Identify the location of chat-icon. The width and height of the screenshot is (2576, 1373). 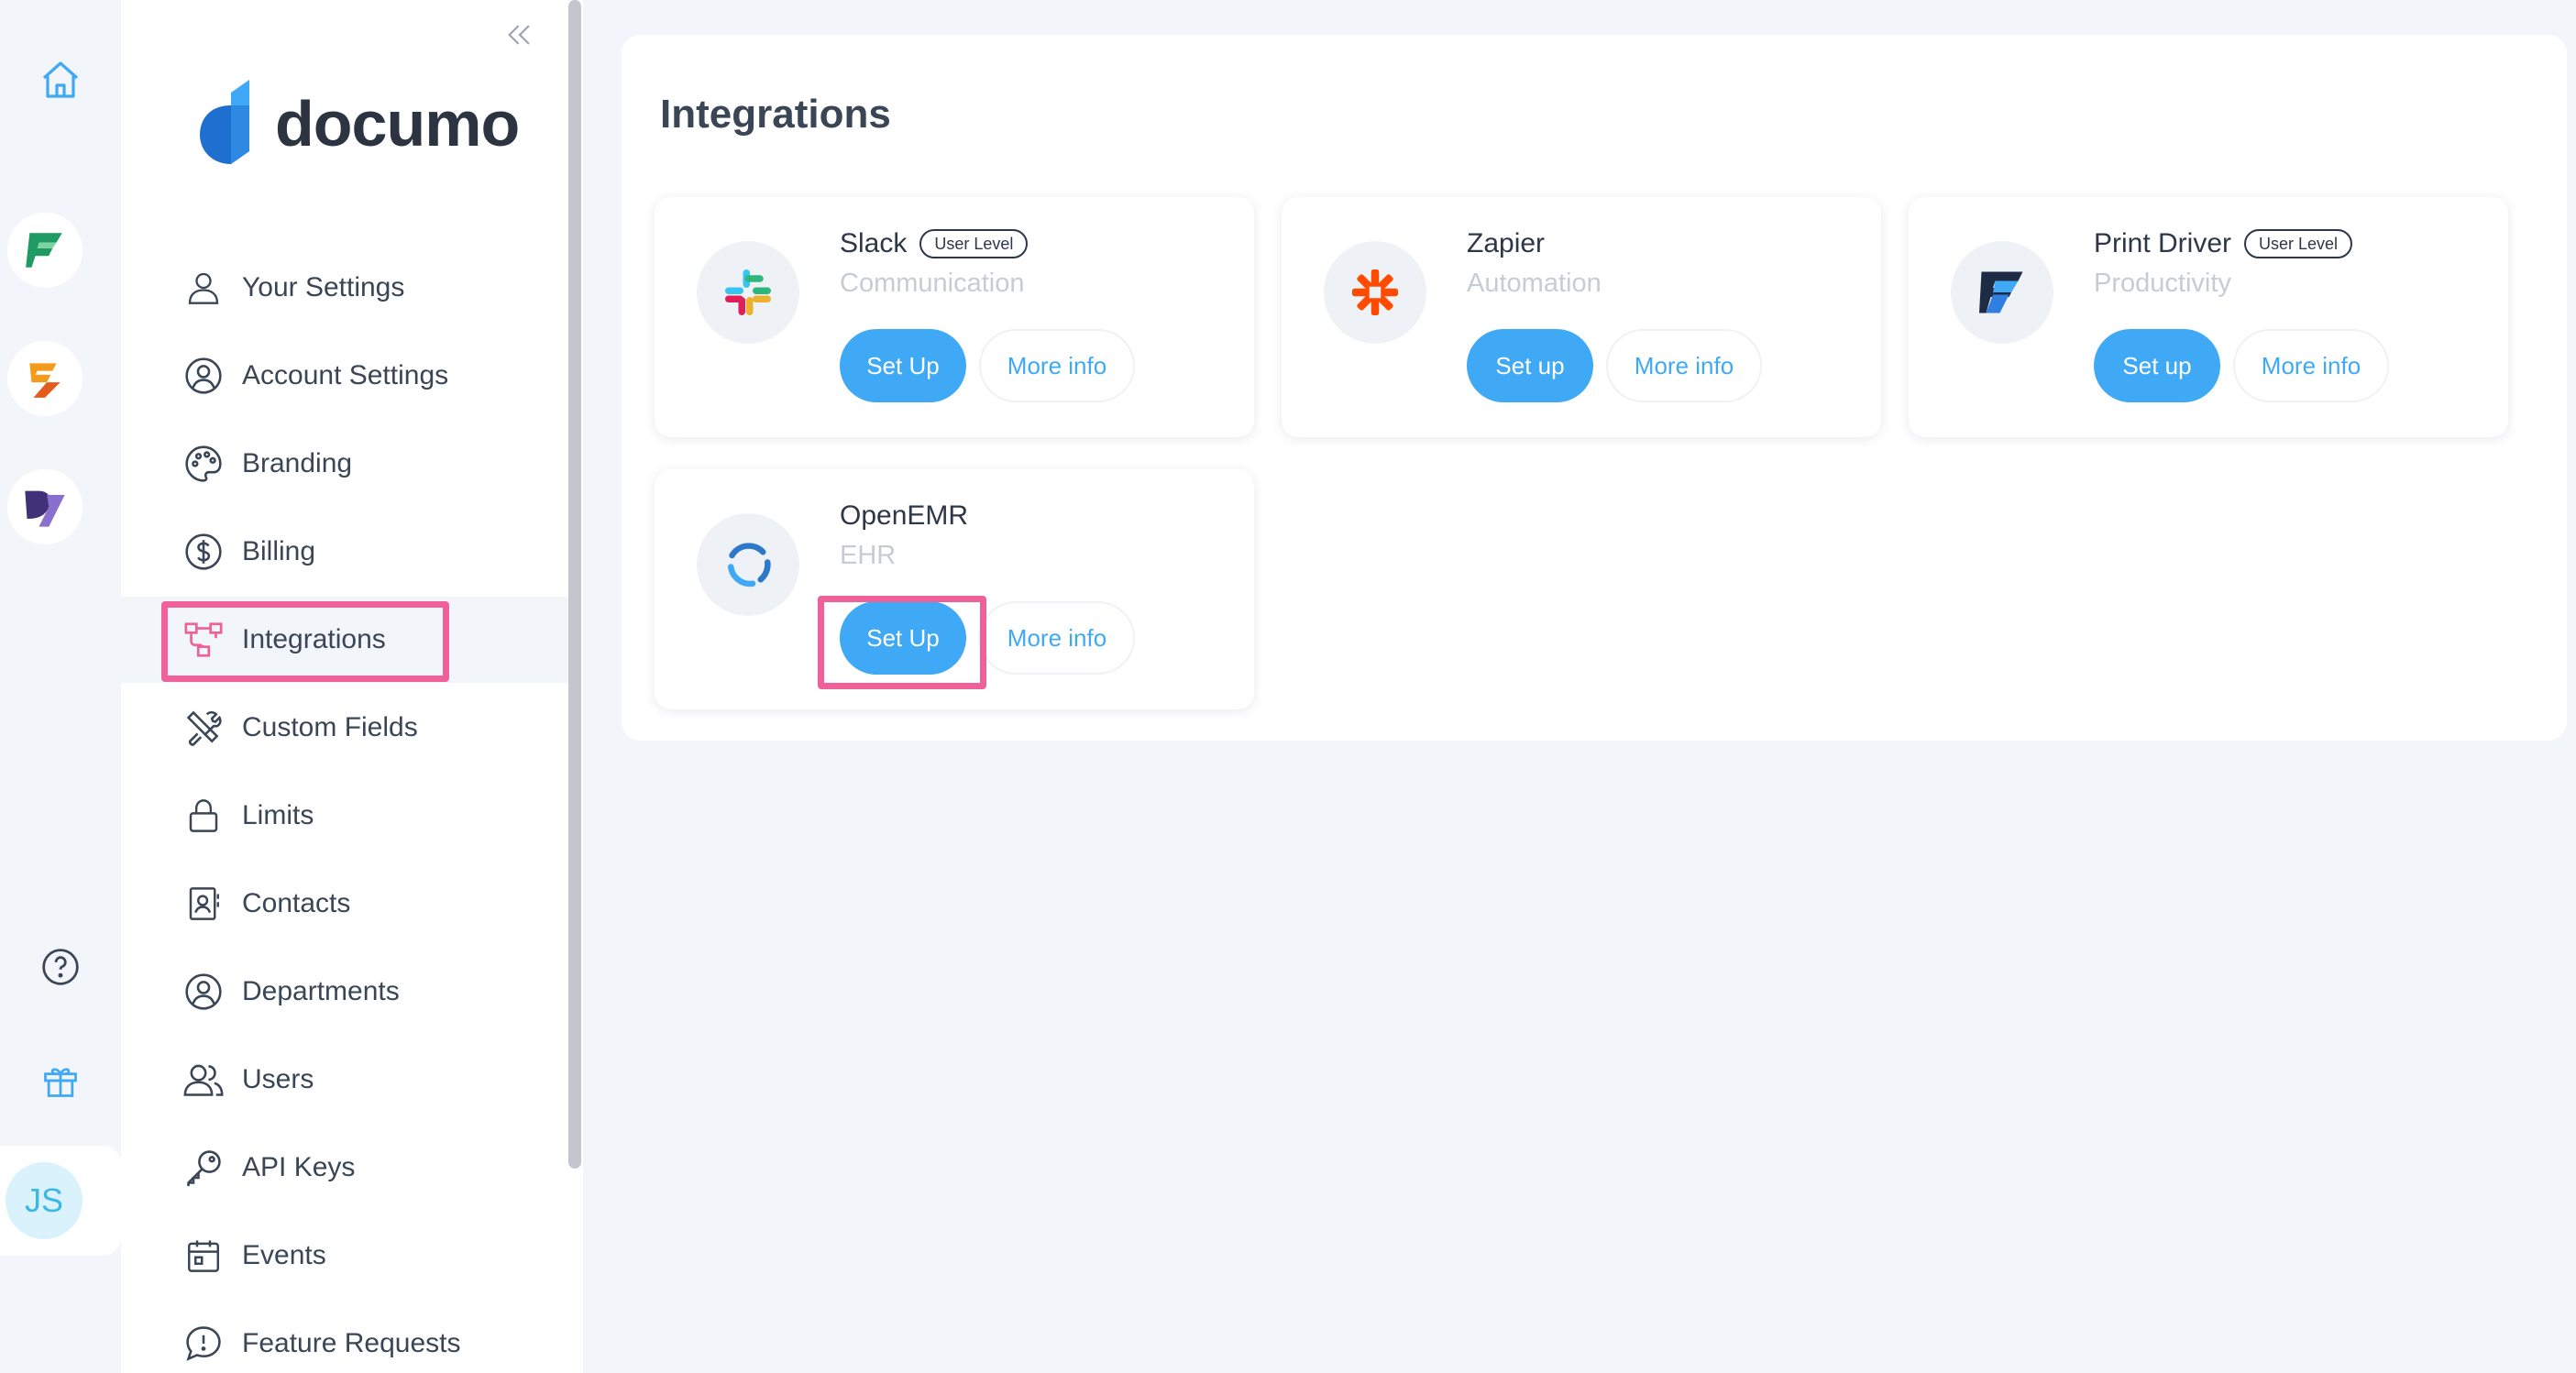
(204, 1344).